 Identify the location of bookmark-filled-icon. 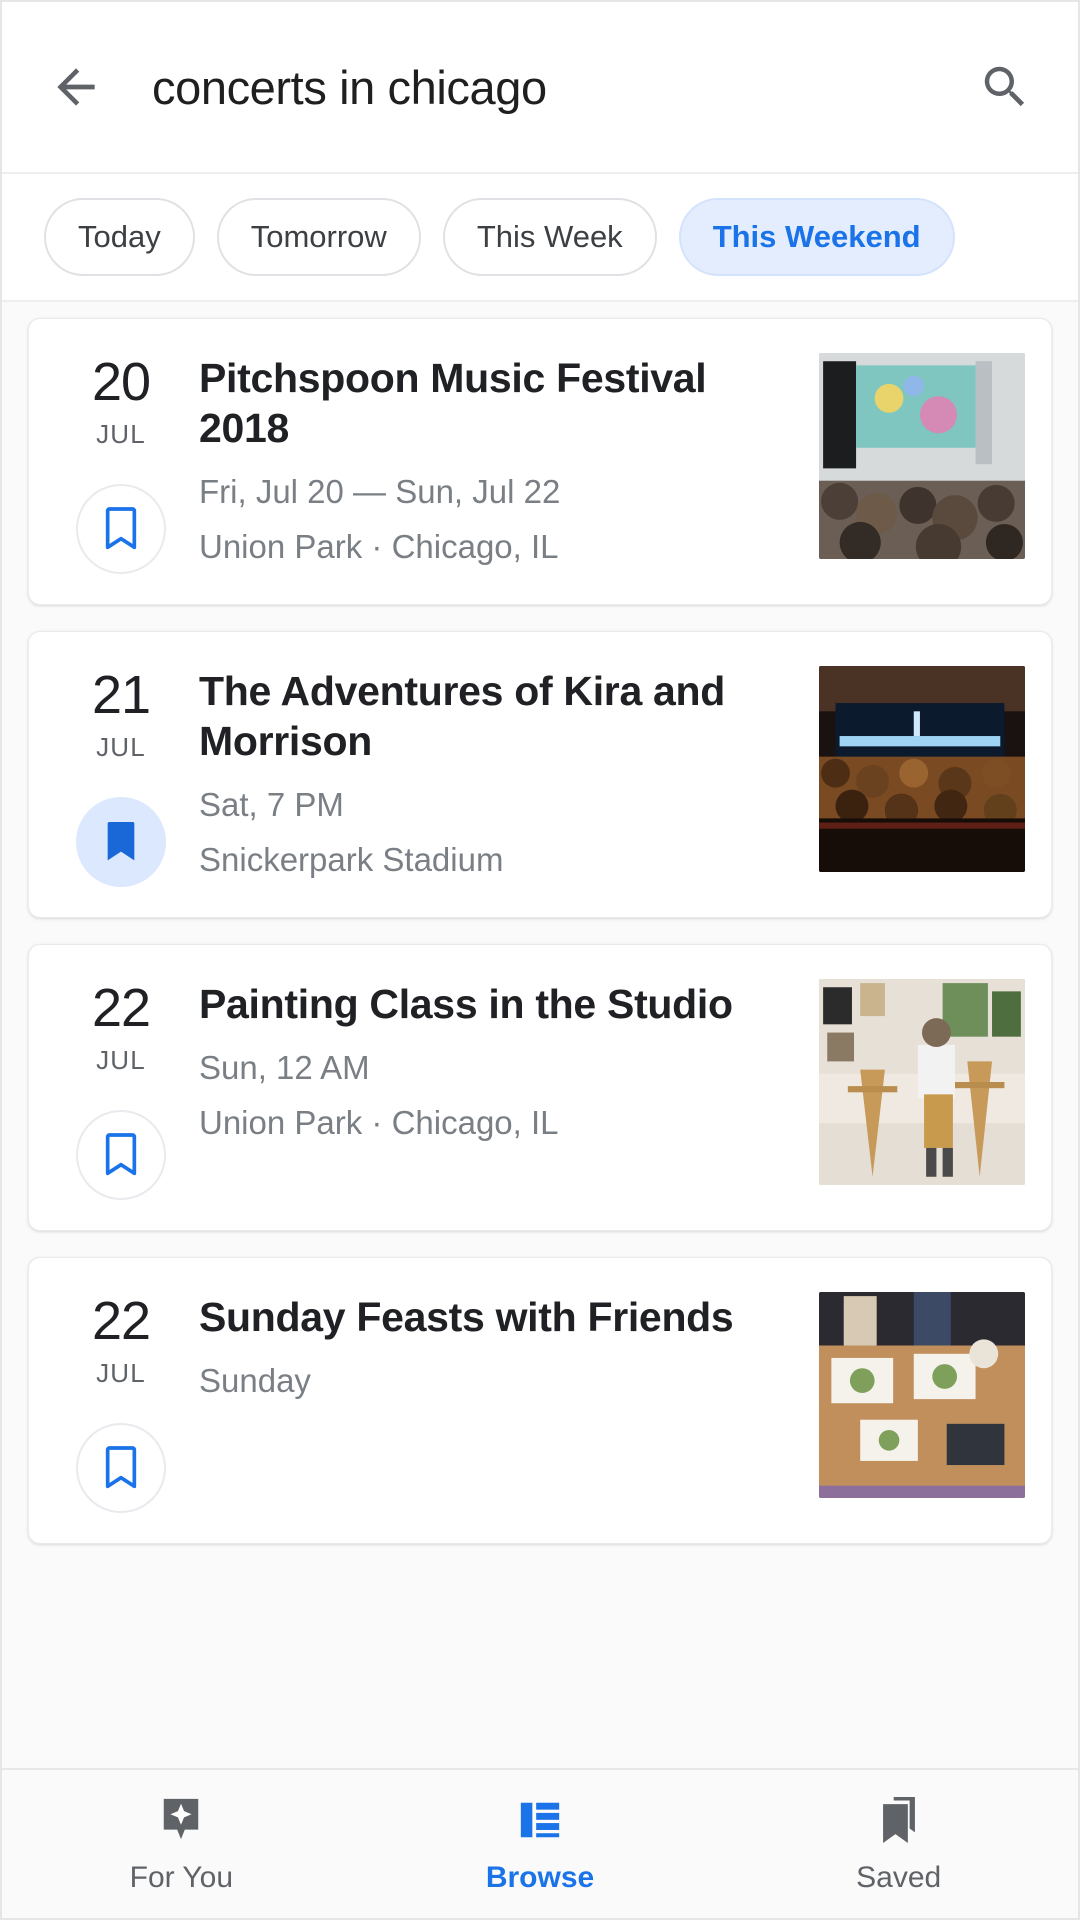
(121, 842).